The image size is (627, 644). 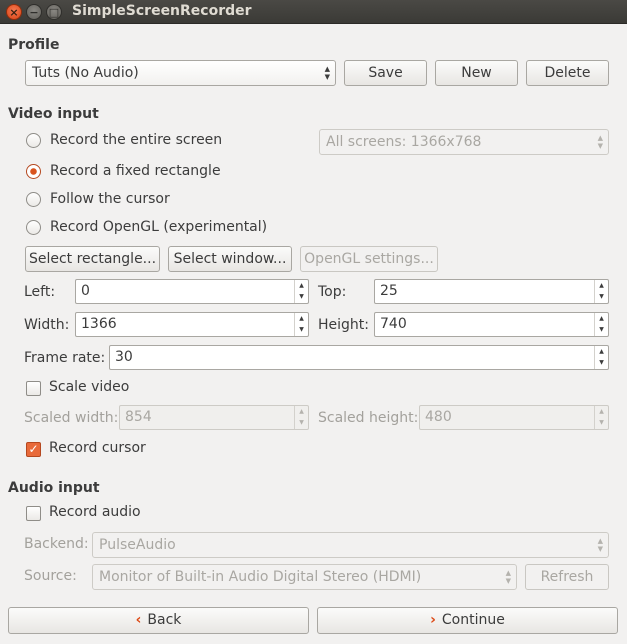 I want to click on radio-fixed-rectangle, so click(x=33, y=171).